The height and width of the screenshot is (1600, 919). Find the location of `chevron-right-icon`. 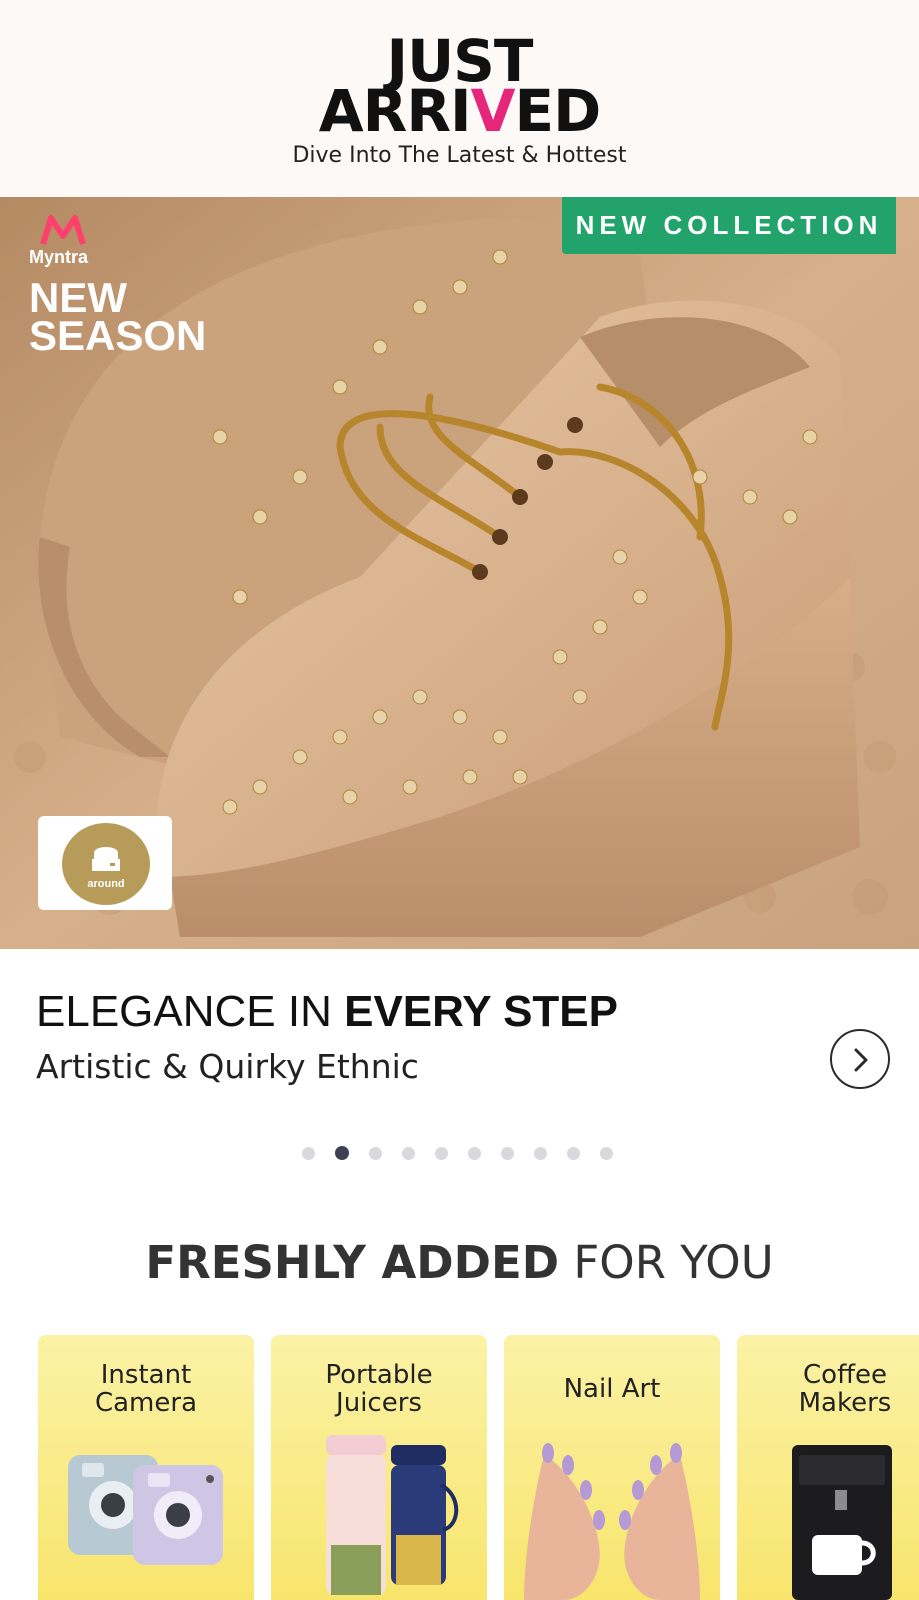

chevron-right-icon is located at coordinates (861, 1060).